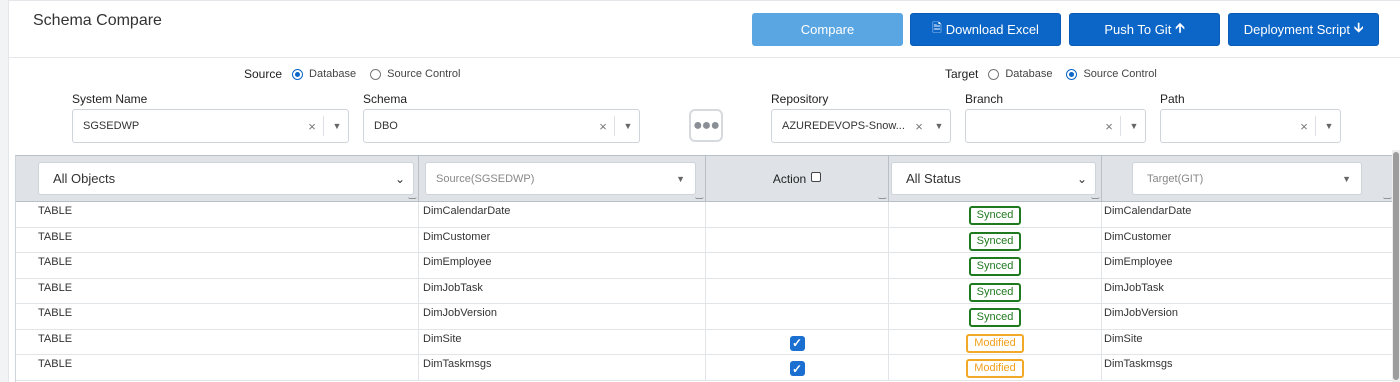  I want to click on path-label: Path, so click(1172, 99).